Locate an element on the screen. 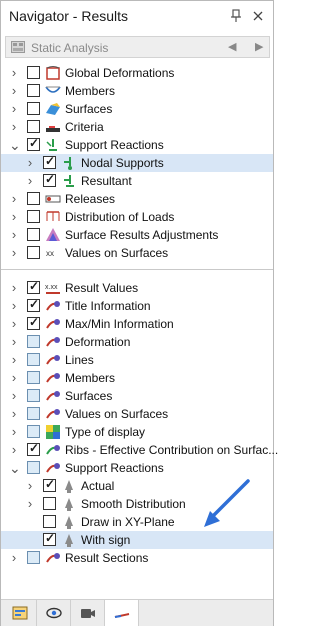 The height and width of the screenshot is (626, 320). tree-item-label: With sign is located at coordinates (106, 540).